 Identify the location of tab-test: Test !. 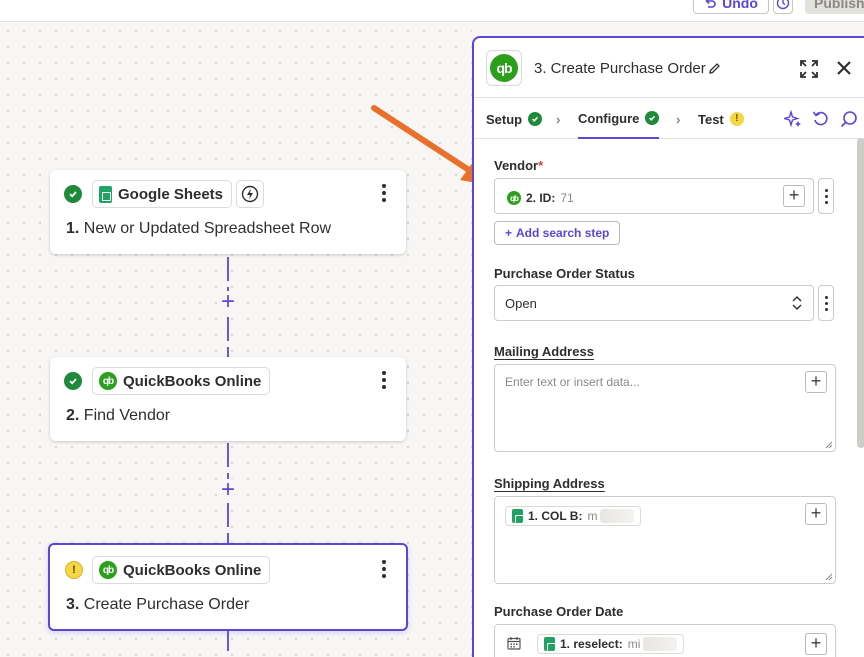
(721, 119).